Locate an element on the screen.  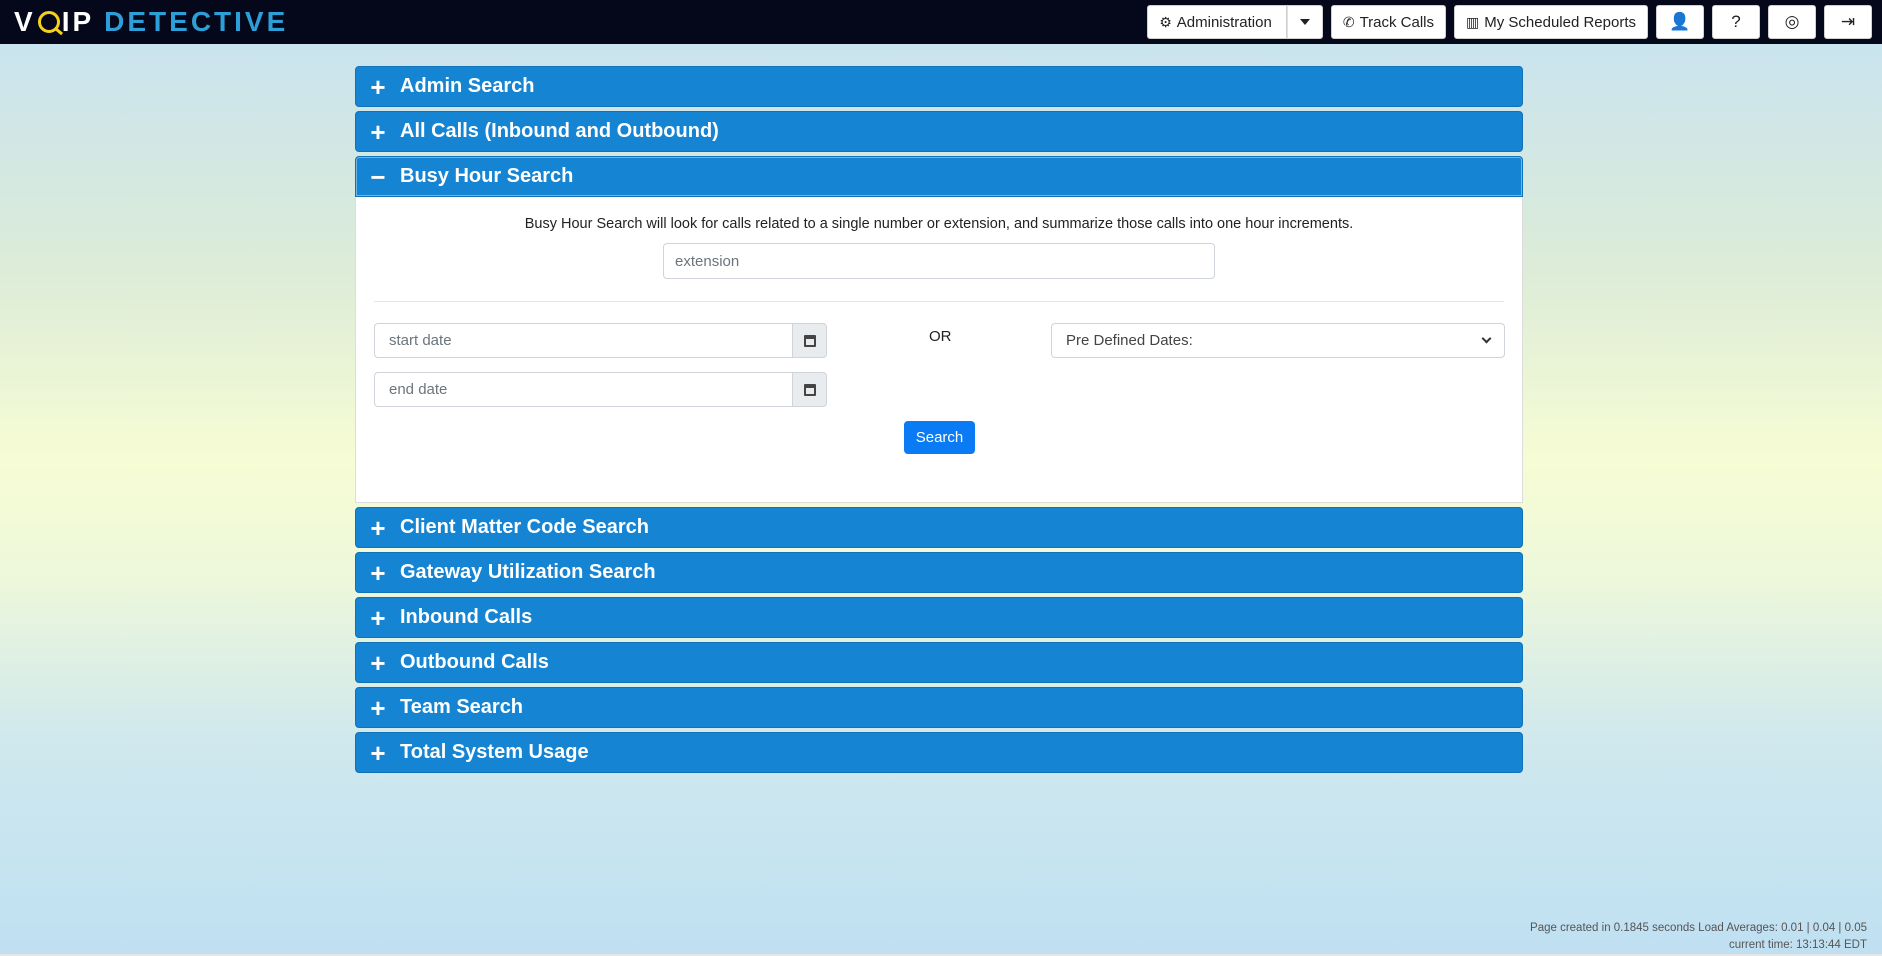
search-button: Search is located at coordinates (939, 437).